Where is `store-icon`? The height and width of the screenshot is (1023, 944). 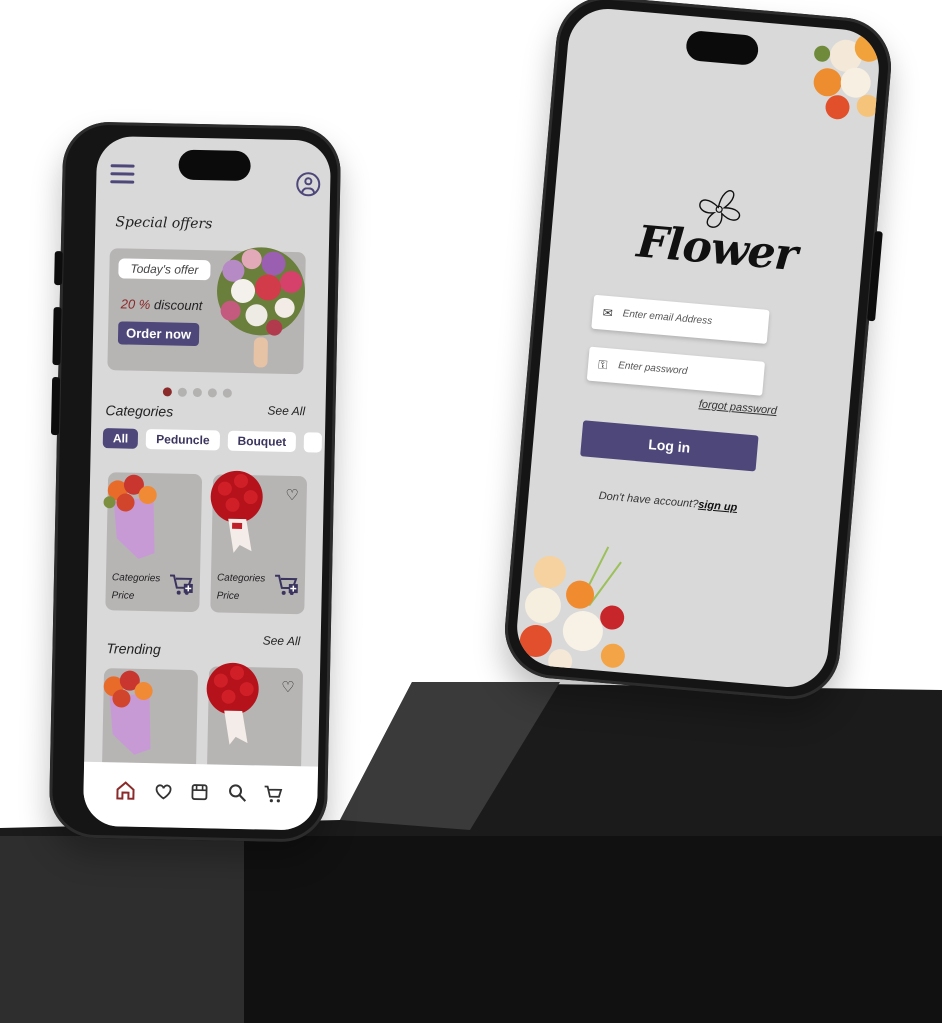
store-icon is located at coordinates (199, 792).